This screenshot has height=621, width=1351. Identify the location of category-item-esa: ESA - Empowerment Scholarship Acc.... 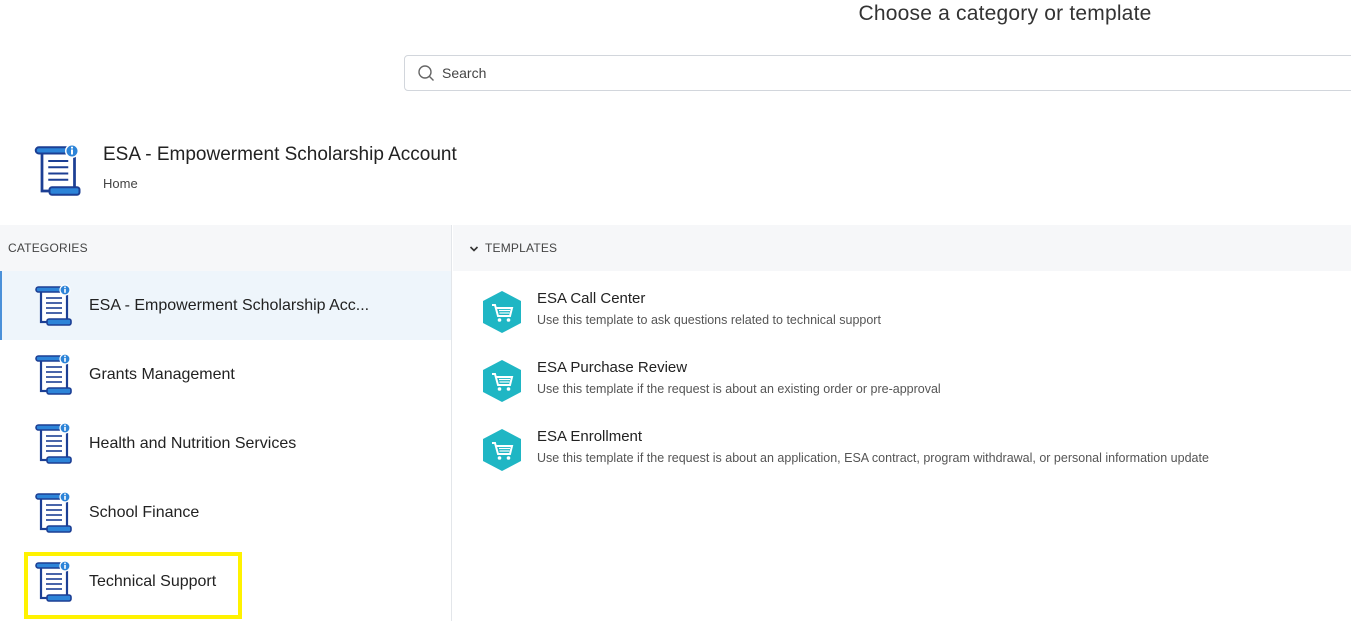
(225, 305).